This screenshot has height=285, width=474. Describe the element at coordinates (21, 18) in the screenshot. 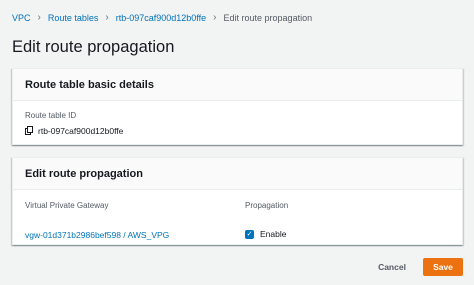

I see `breadcrumb-vpc-link: VPC` at that location.